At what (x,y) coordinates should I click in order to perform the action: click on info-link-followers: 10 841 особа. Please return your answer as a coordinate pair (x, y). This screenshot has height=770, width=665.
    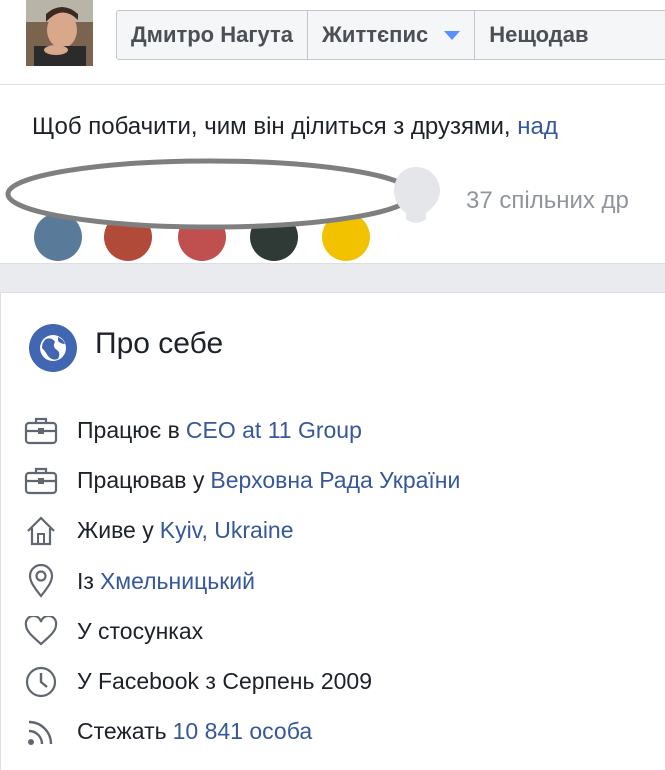
    Looking at the image, I should click on (243, 731).